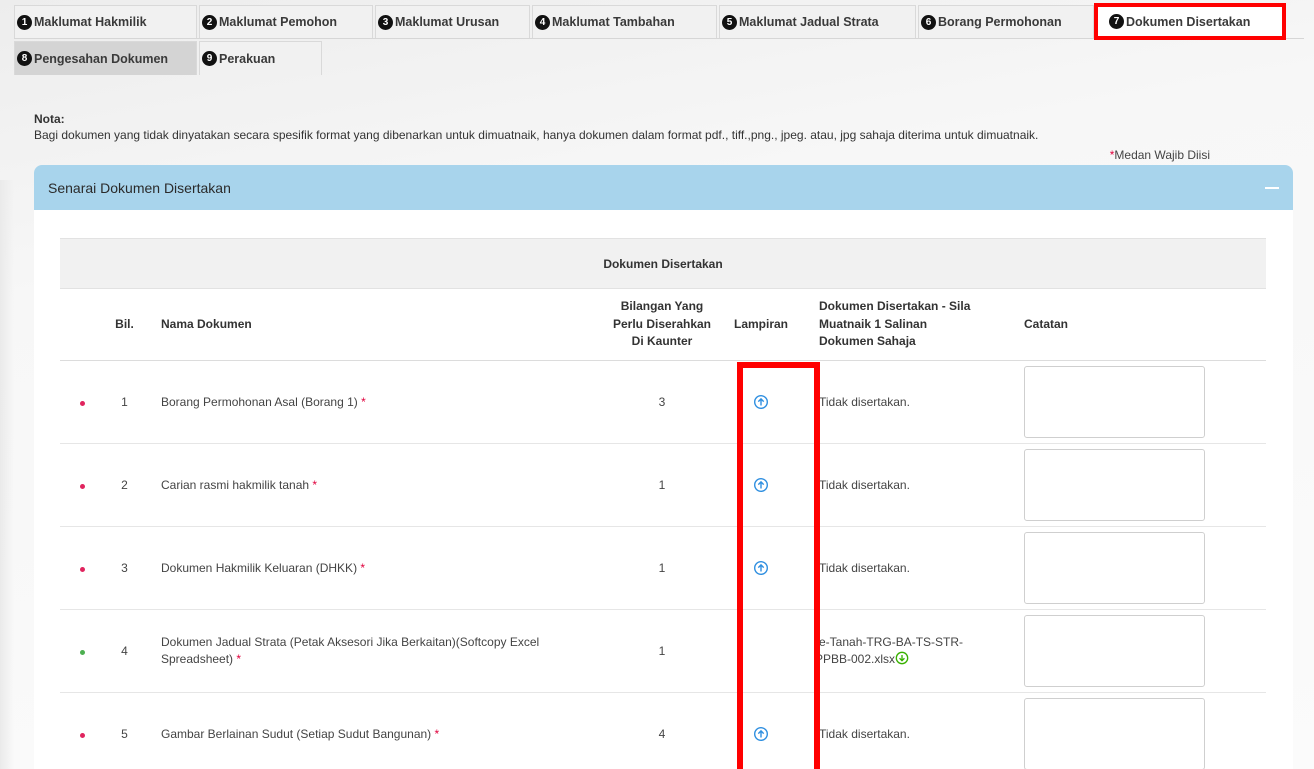  What do you see at coordinates (139, 187) in the screenshot?
I see `panel-title: Senarai Dokumen Disertakan` at bounding box center [139, 187].